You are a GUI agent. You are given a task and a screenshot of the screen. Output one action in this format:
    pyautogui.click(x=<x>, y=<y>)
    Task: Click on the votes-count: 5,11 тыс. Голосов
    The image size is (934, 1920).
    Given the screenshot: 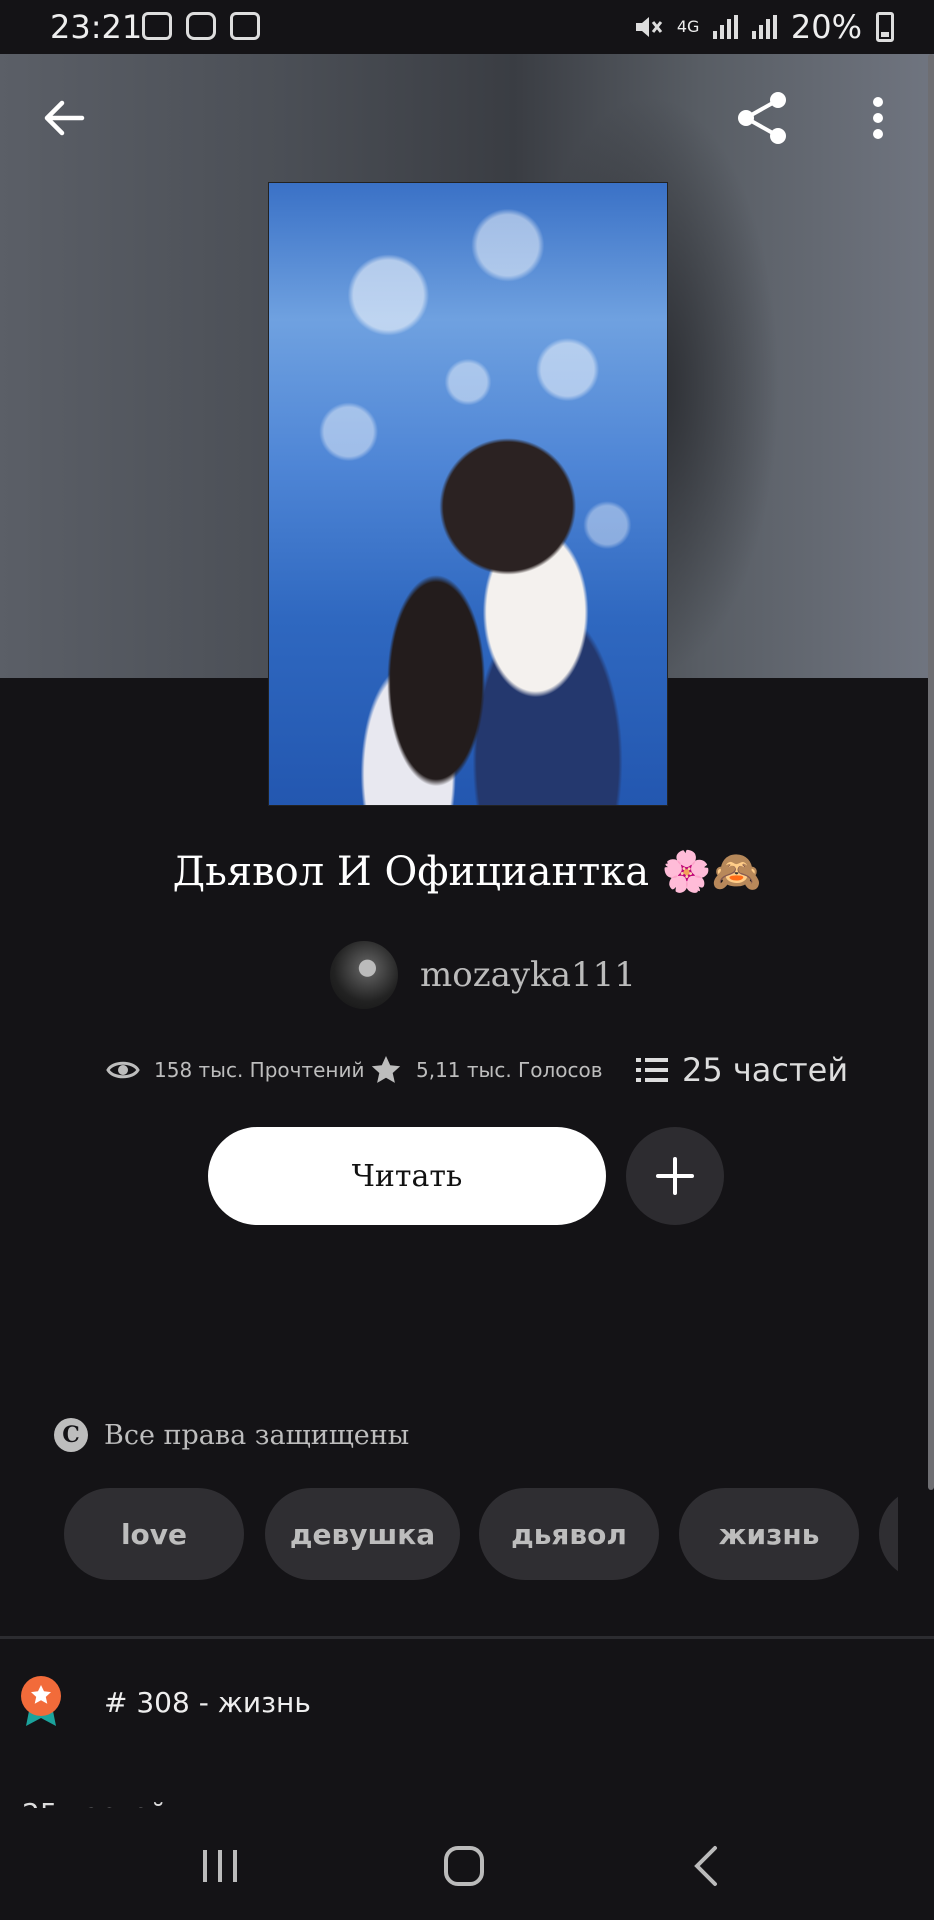 What is the action you would take?
    pyautogui.click(x=509, y=1070)
    